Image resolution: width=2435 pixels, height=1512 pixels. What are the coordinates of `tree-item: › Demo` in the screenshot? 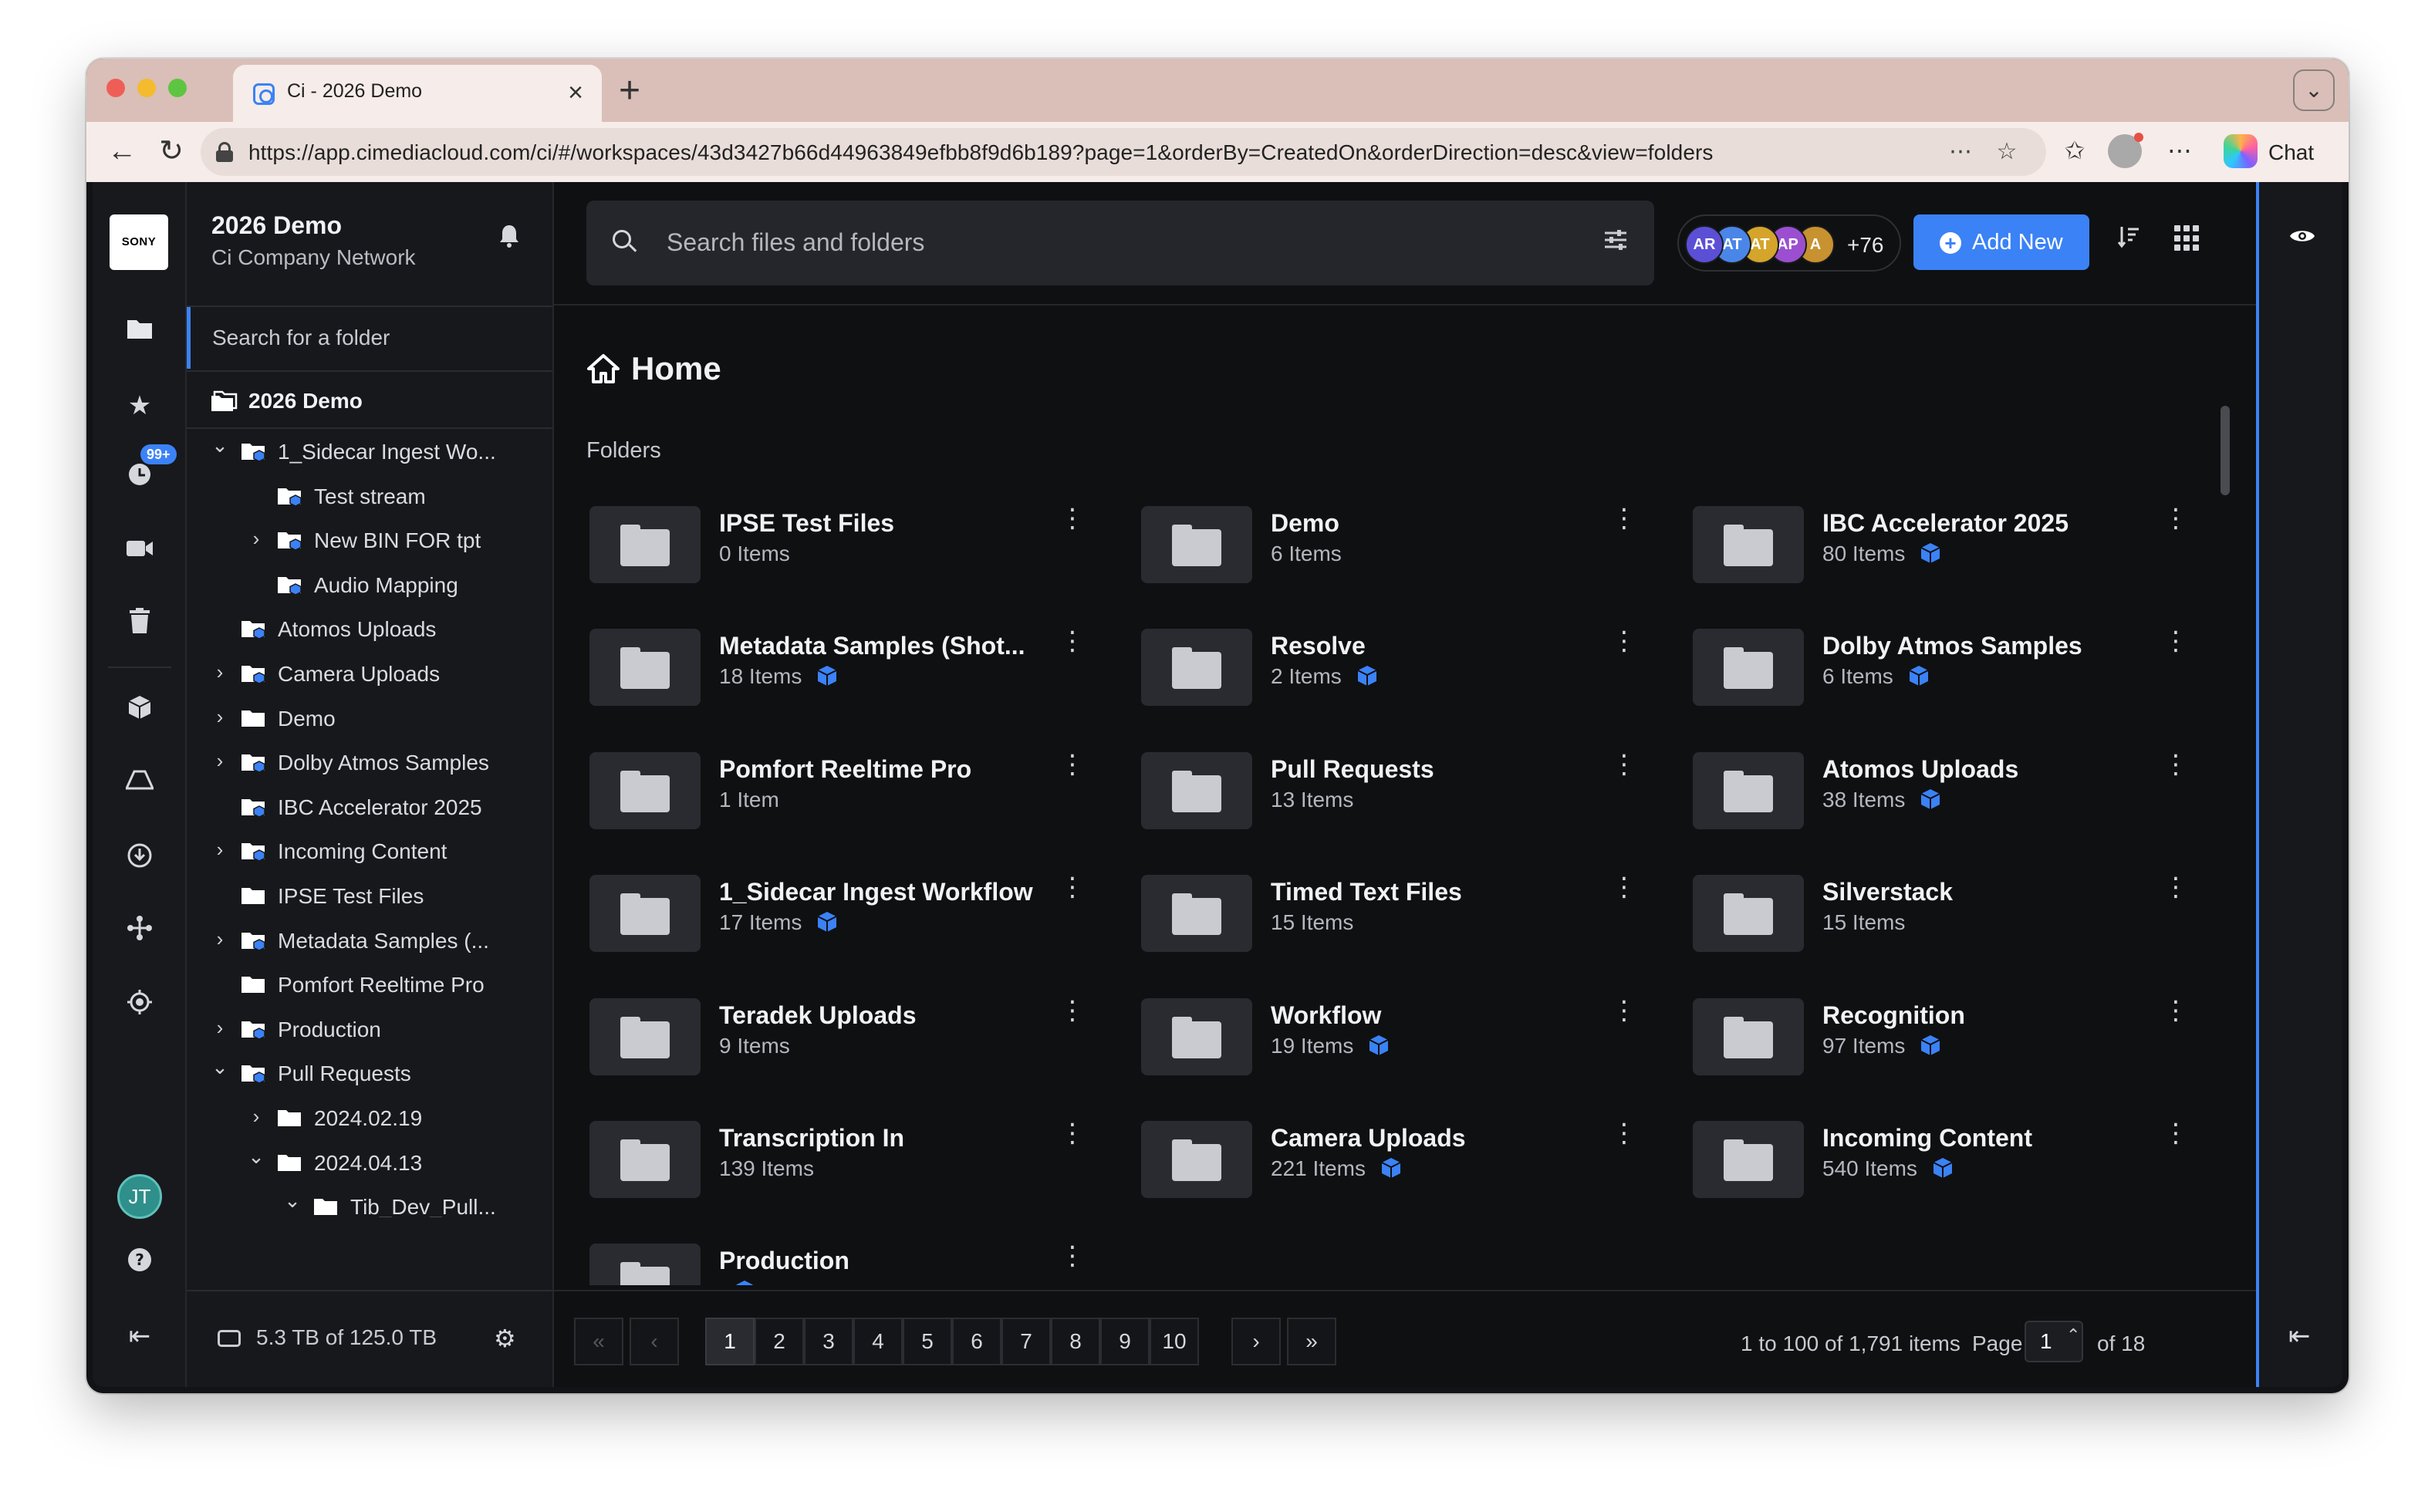 It's located at (368, 719).